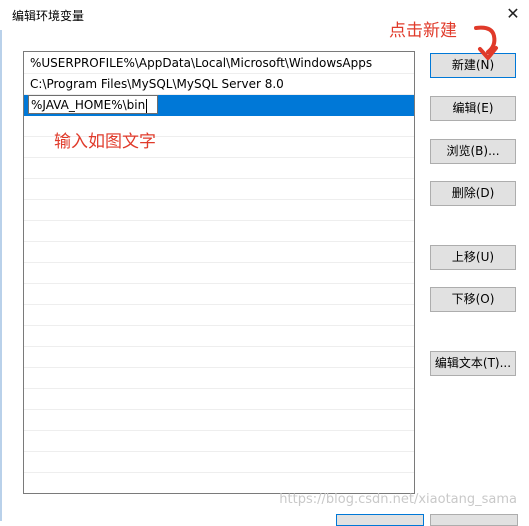  I want to click on list-item-text: C:\Program Files\MySQL\MySQL Server 8.0, so click(157, 84).